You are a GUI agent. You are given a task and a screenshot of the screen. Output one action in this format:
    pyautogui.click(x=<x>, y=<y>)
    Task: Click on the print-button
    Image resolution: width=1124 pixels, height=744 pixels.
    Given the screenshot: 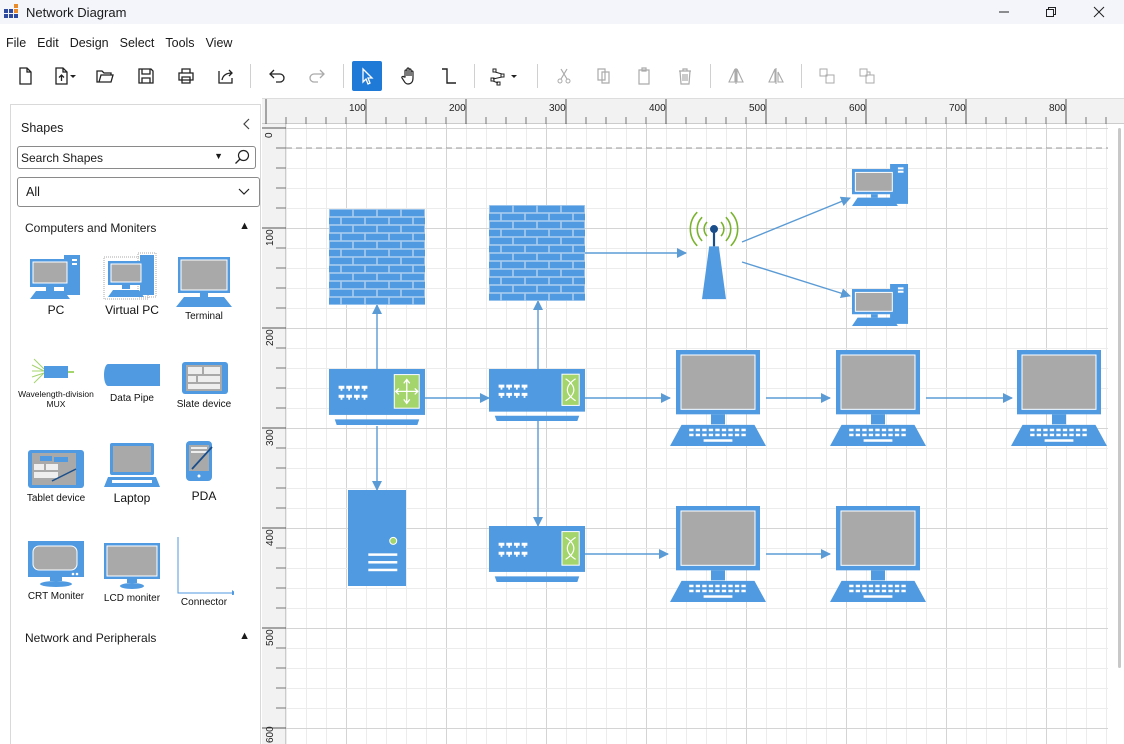 What is the action you would take?
    pyautogui.click(x=186, y=76)
    